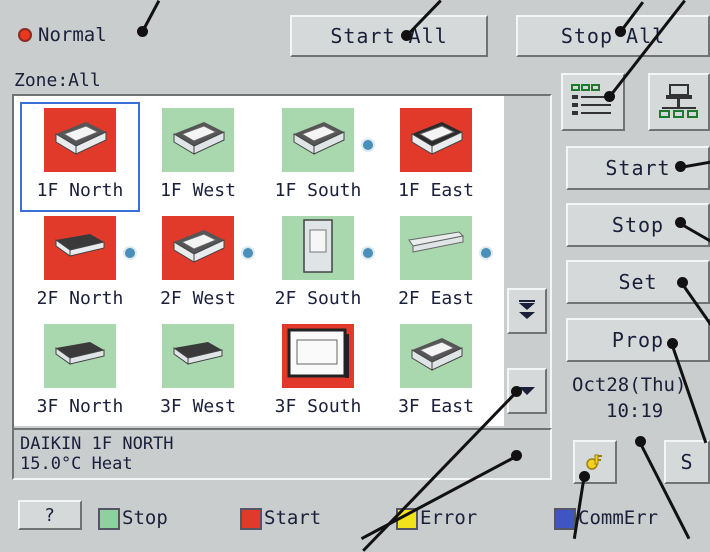  I want to click on start-button: Start, so click(638, 168).